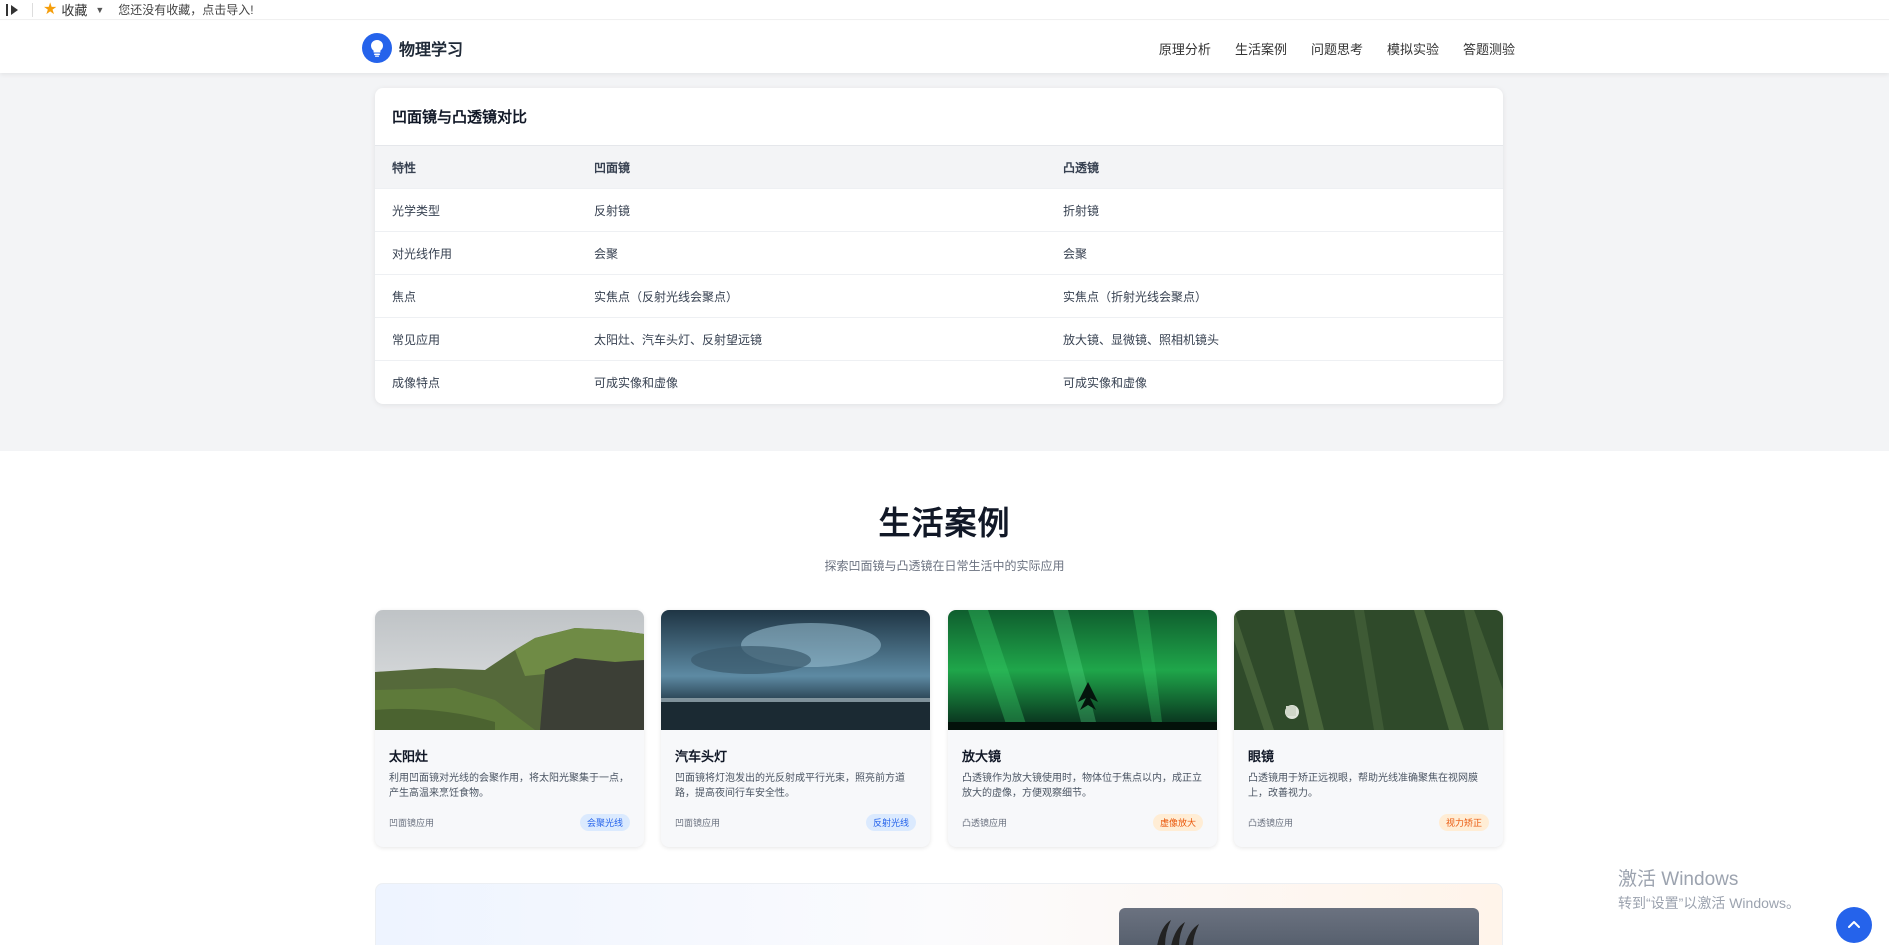 The image size is (1889, 945). I want to click on case-description: 凸透镜用于矫正远视眼，帮助光线准确聚焦在视网膜上，改善视力。, so click(1363, 786).